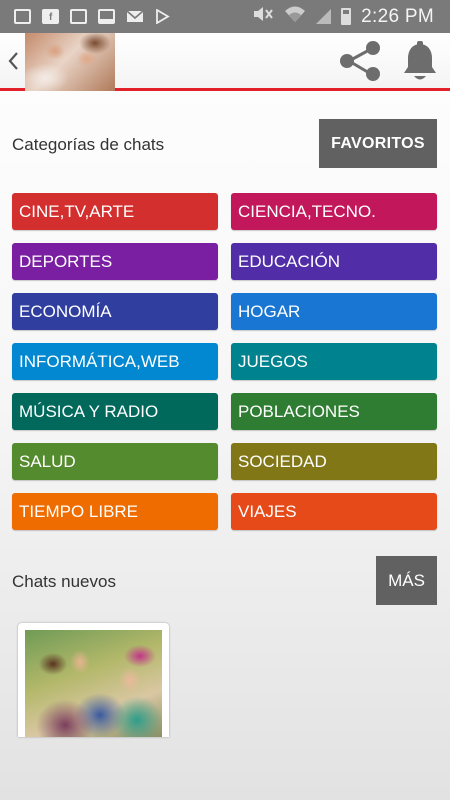 The height and width of the screenshot is (800, 450). I want to click on category-button: MÚSICA Y RADIO, so click(115, 411).